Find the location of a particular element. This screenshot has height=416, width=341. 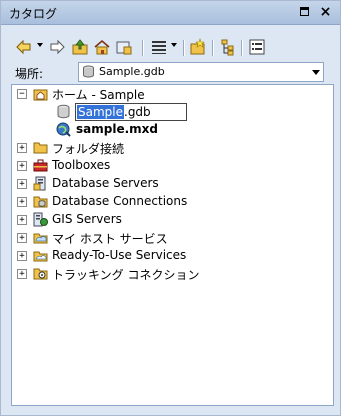

hosted-services-icon is located at coordinates (40, 237).